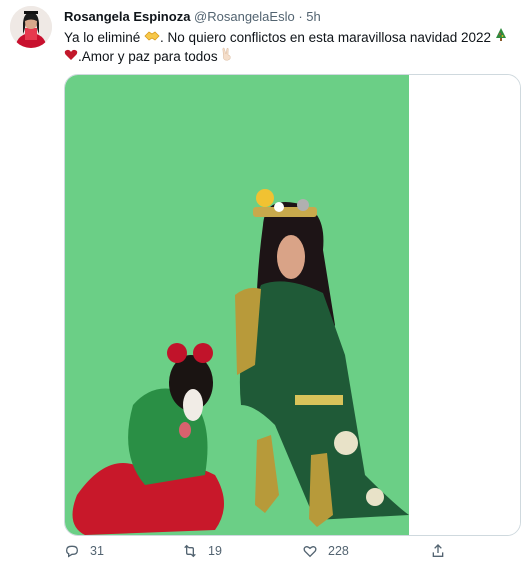 This screenshot has width=529, height=567. Describe the element at coordinates (313, 16) in the screenshot. I see `tweet-timestamp: 5h` at that location.